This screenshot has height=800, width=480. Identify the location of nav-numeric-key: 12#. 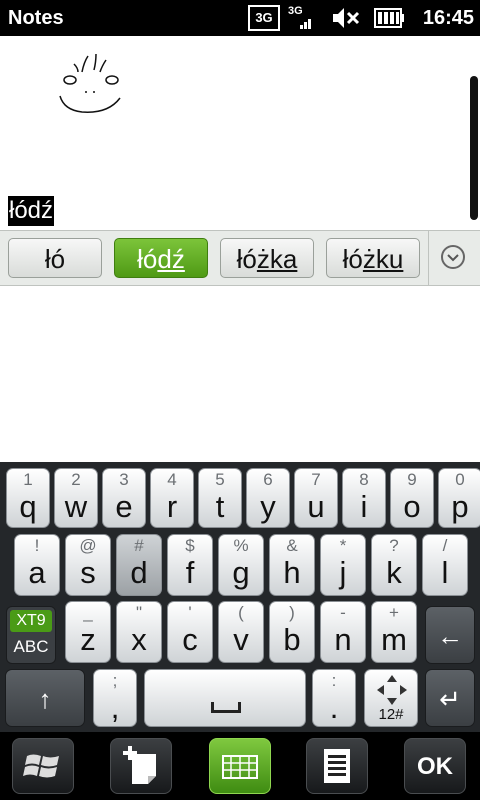
(391, 698).